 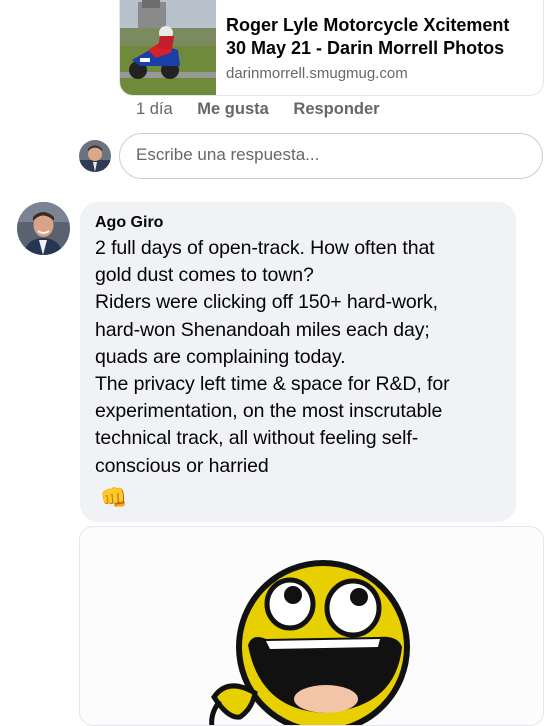 I want to click on commenter-avatar, so click(x=43, y=228).